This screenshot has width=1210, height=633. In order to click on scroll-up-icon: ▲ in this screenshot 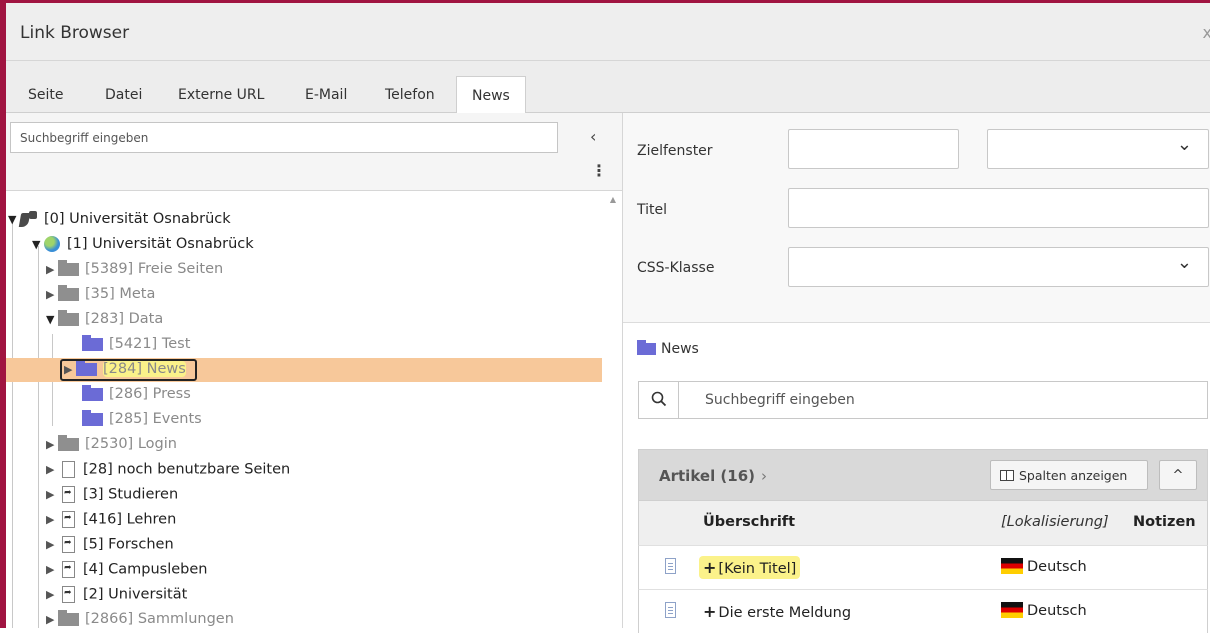, I will do `click(613, 199)`.